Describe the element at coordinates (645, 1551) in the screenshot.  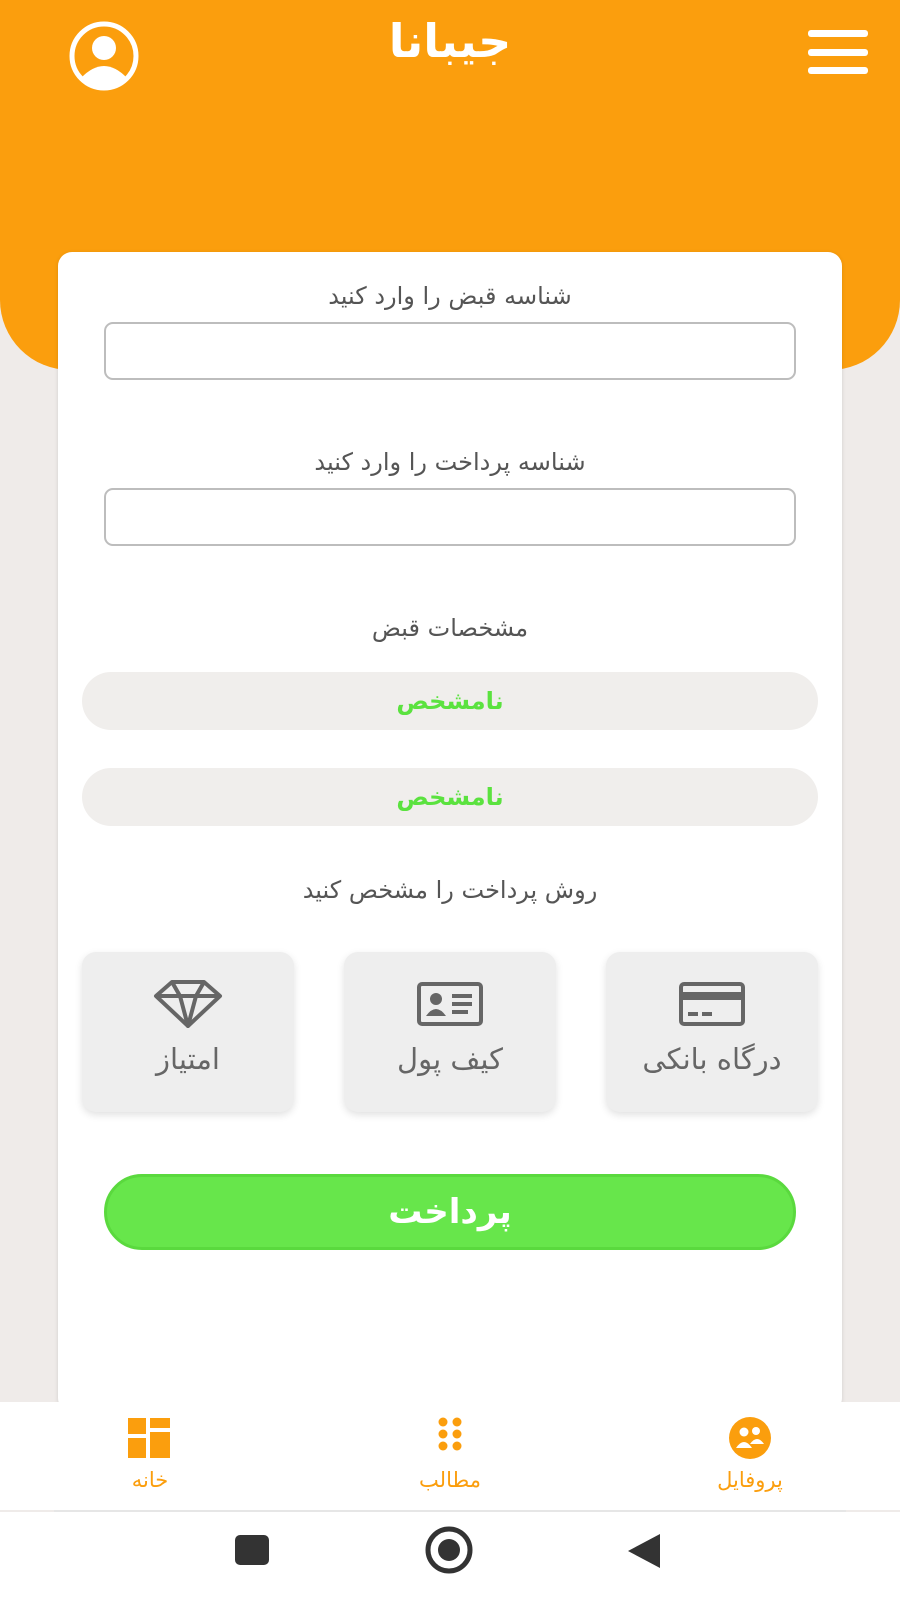
I see `back-icon` at that location.